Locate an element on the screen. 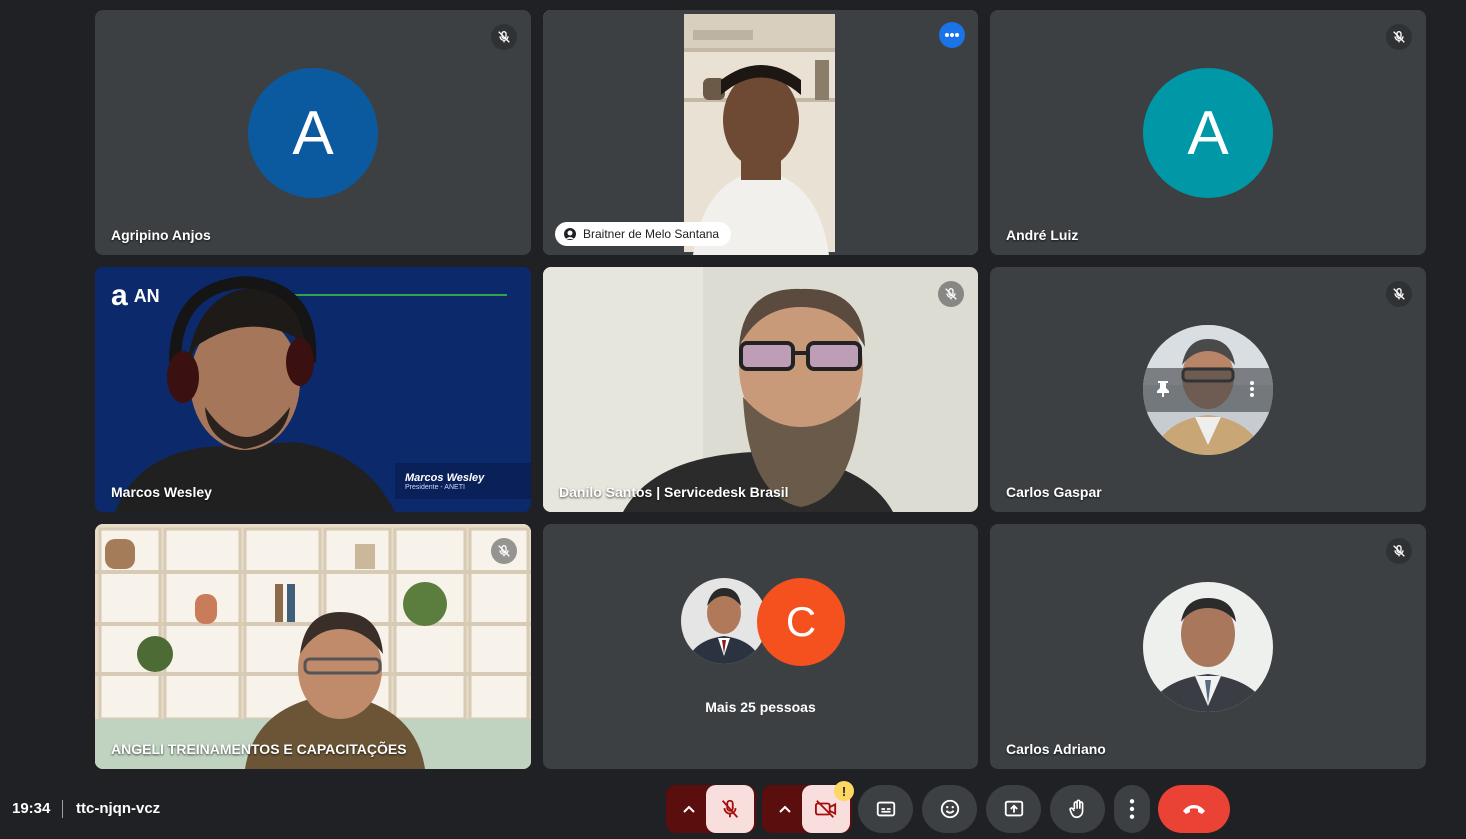 This screenshot has height=839, width=1466. reactions-button is located at coordinates (949, 809).